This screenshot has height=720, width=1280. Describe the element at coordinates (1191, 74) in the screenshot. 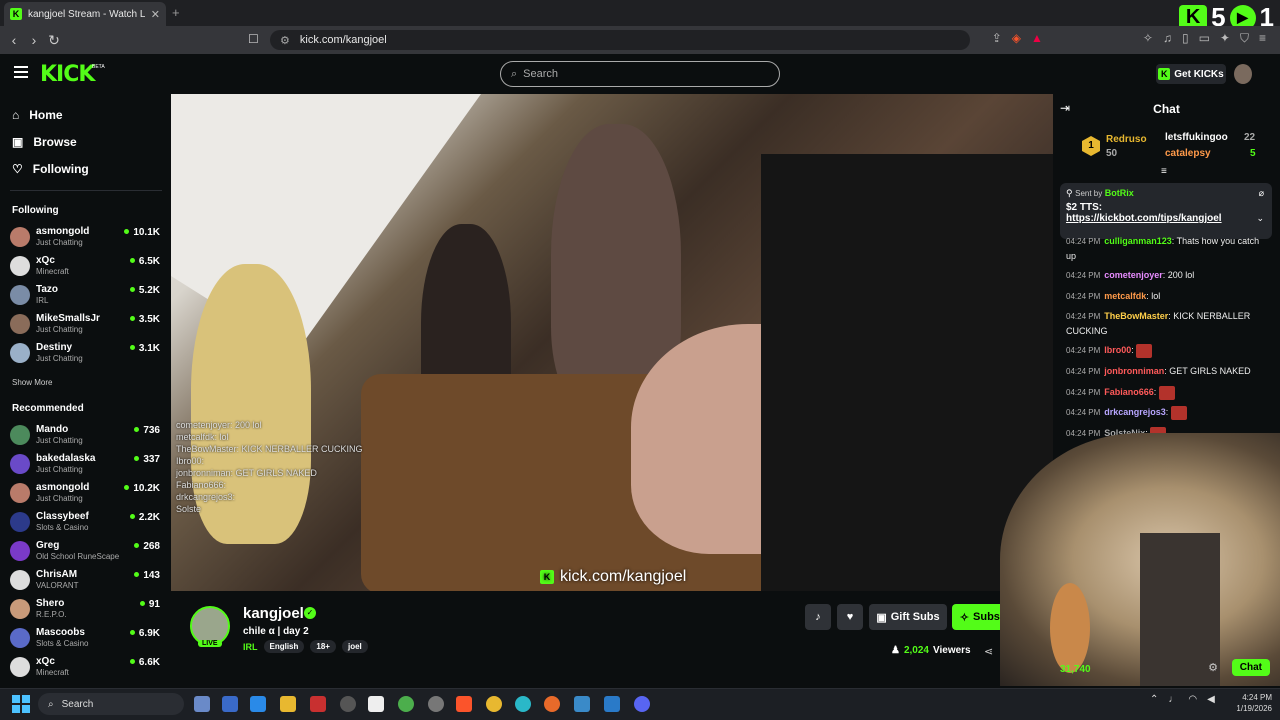

I see `get-kicks-button: K Get KICKs` at that location.